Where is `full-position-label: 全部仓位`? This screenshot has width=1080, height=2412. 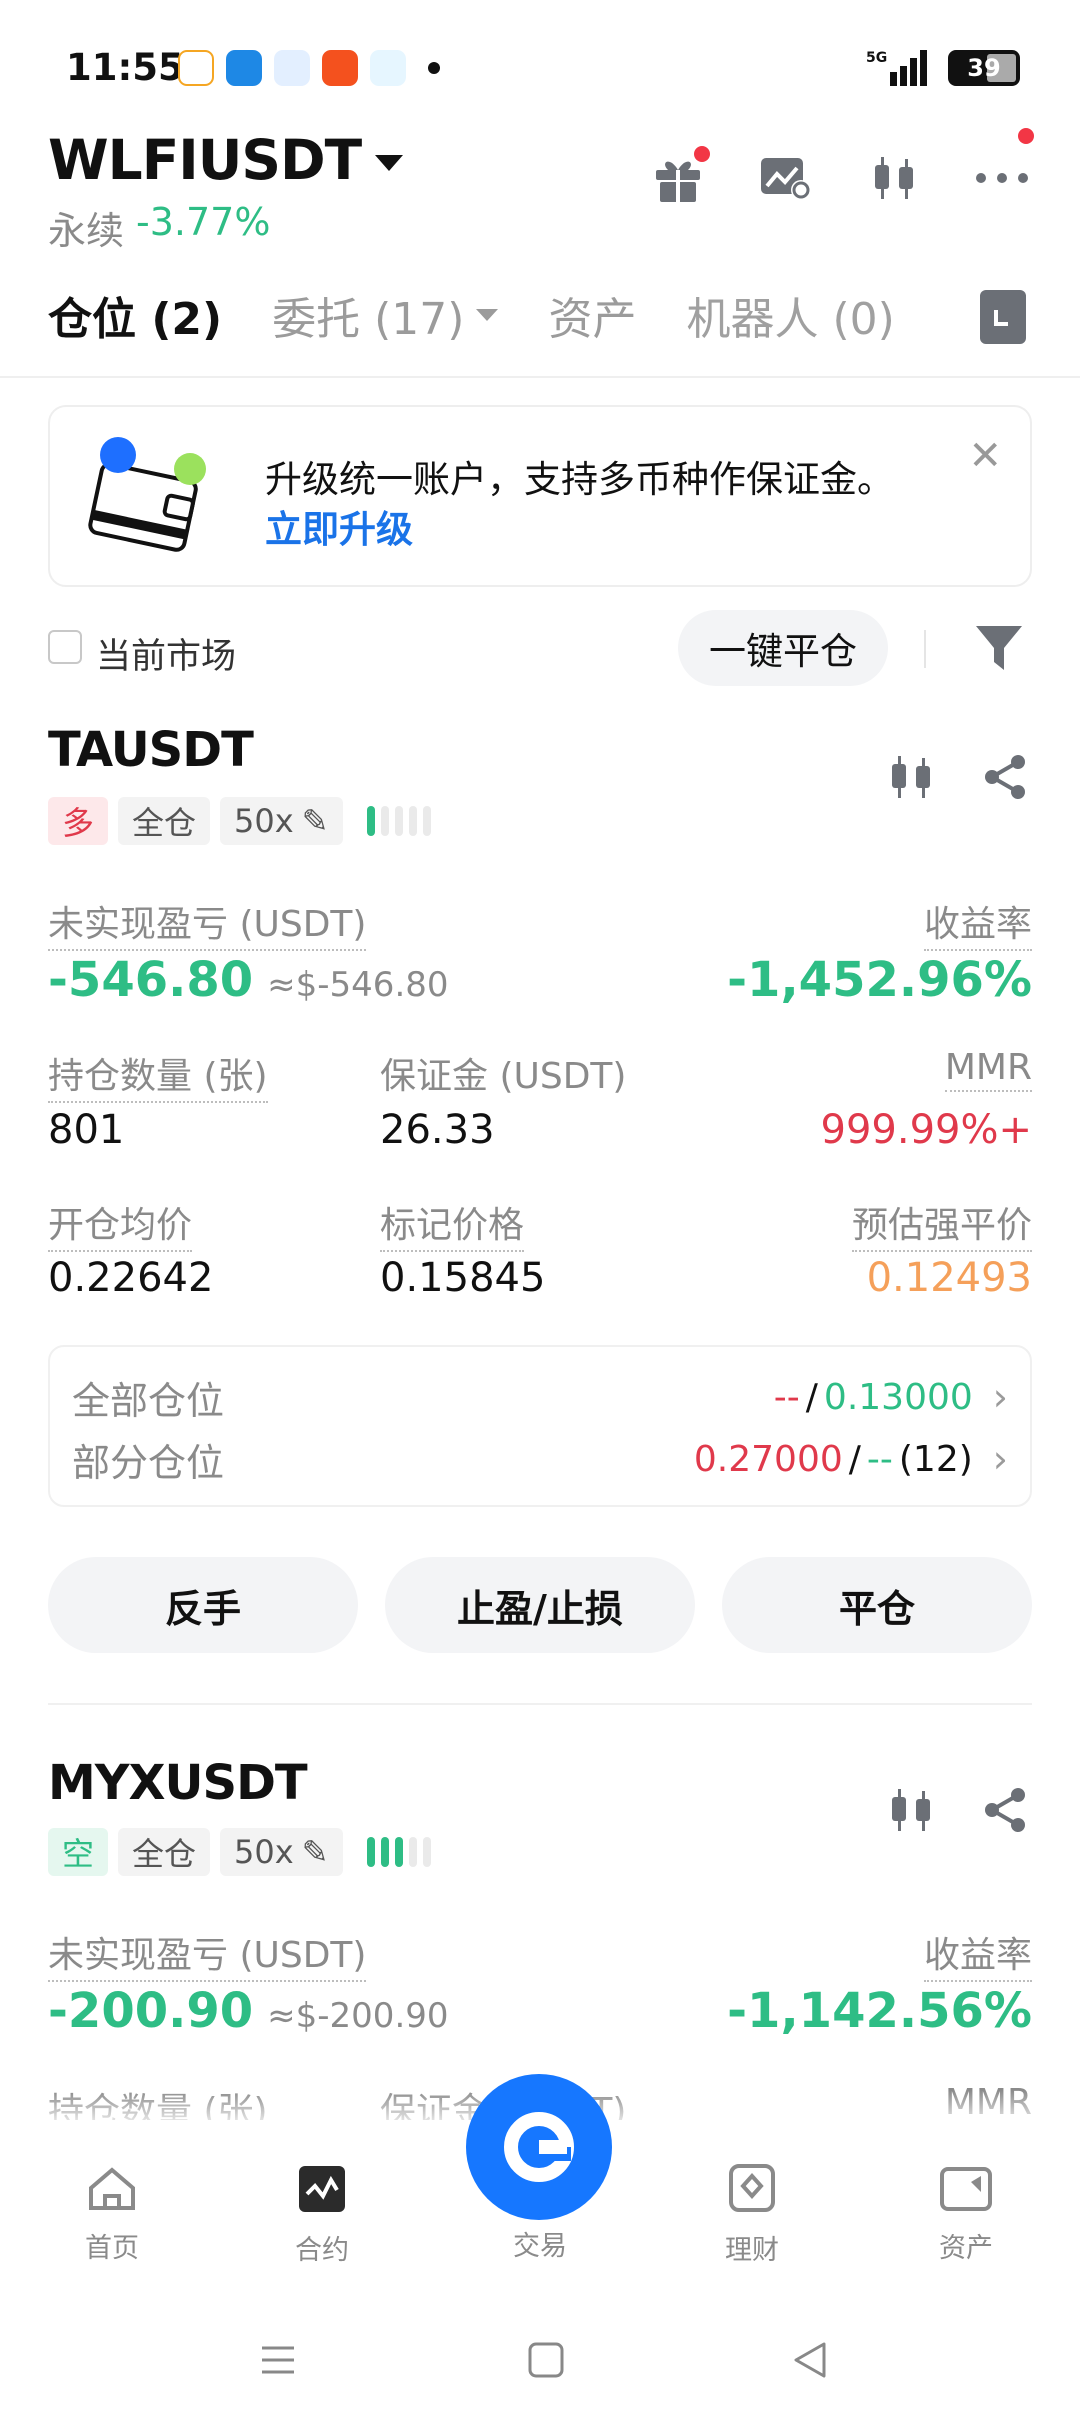
full-position-label: 全部仓位 is located at coordinates (148, 1400).